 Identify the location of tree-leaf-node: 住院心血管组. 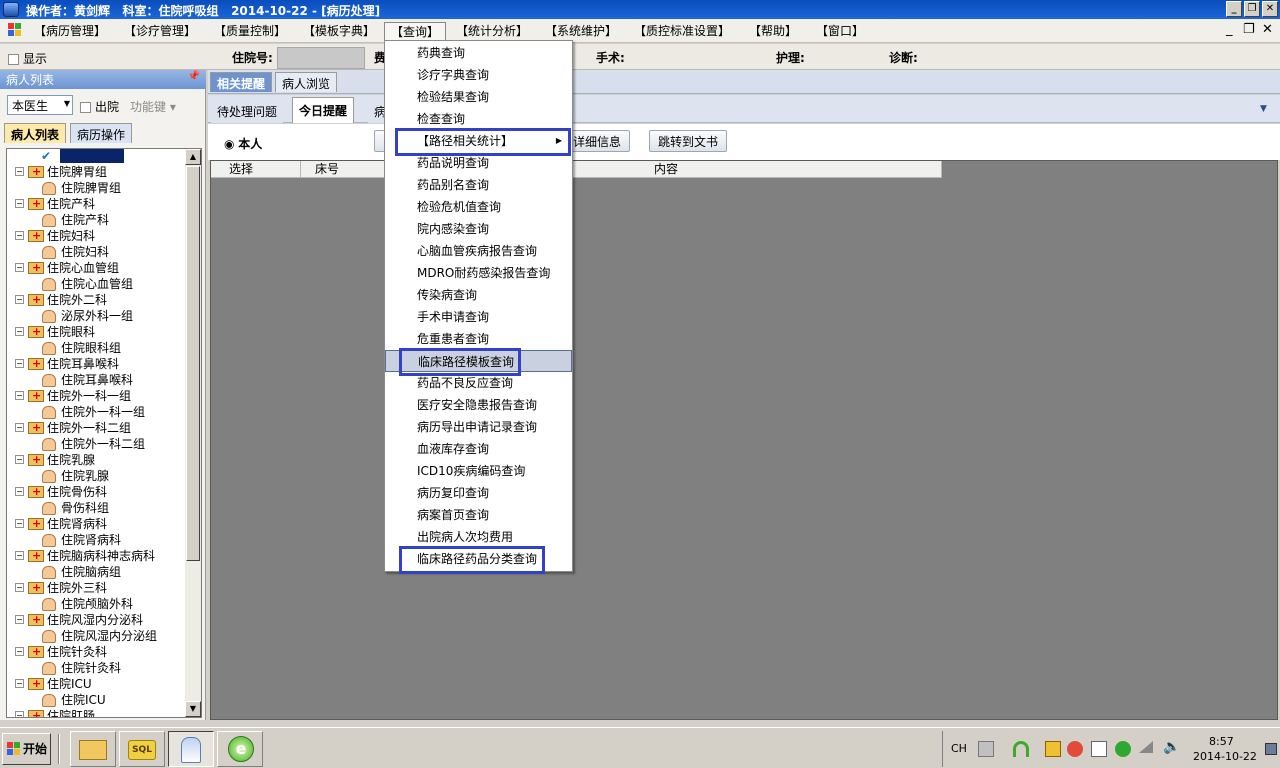
(96, 284).